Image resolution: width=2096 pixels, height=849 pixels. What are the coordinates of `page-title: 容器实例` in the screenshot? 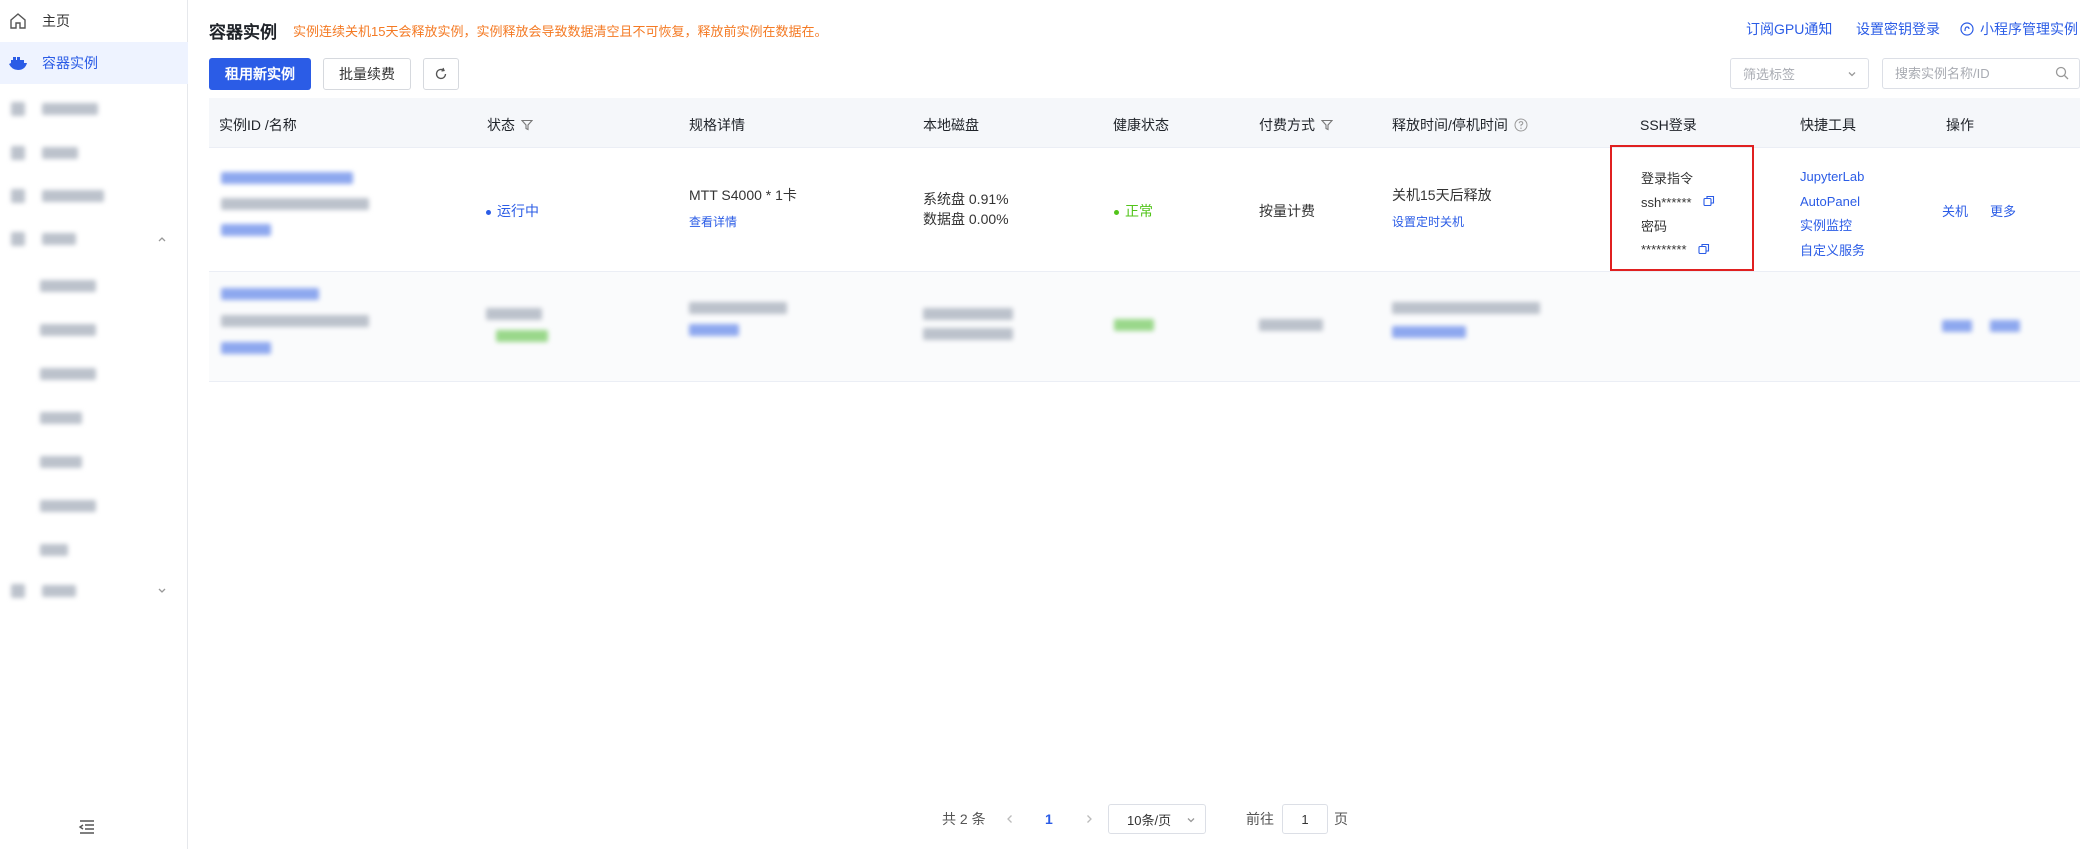 It's located at (243, 32).